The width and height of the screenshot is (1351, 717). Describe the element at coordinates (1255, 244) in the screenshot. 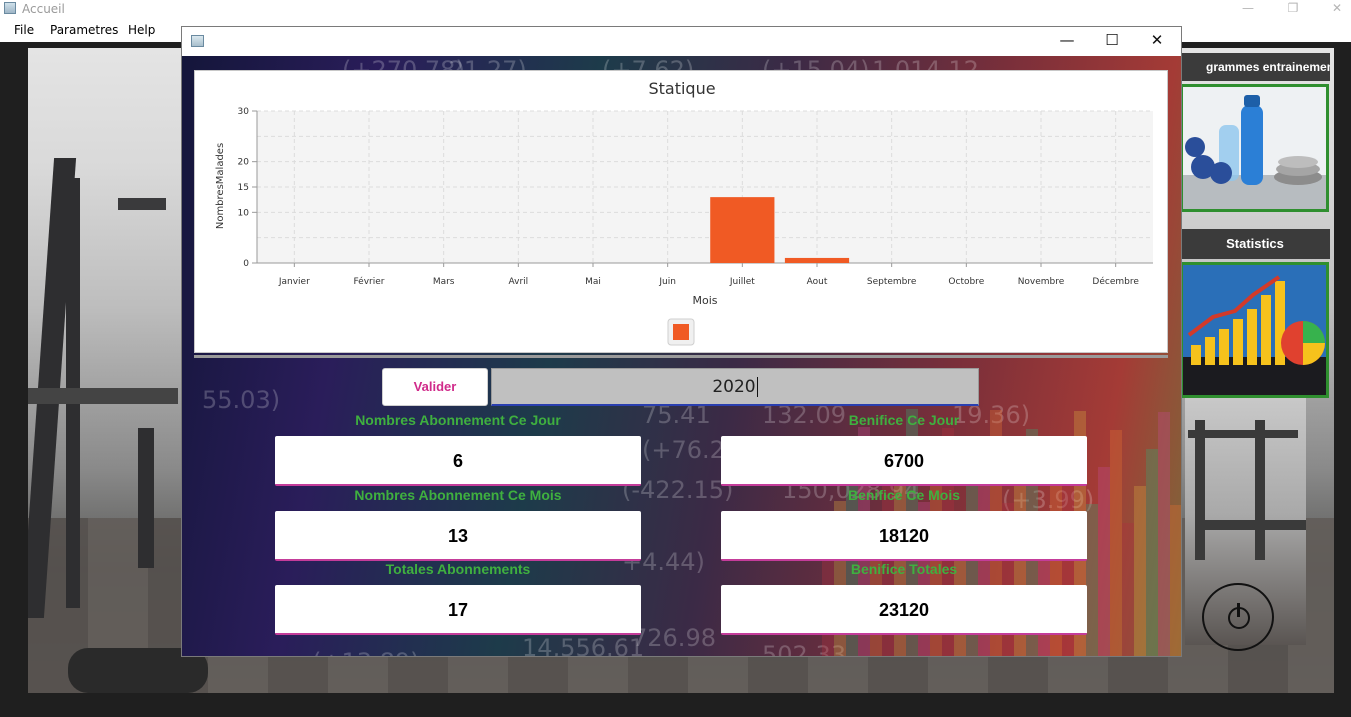

I see `statistics-header: Statistics` at that location.